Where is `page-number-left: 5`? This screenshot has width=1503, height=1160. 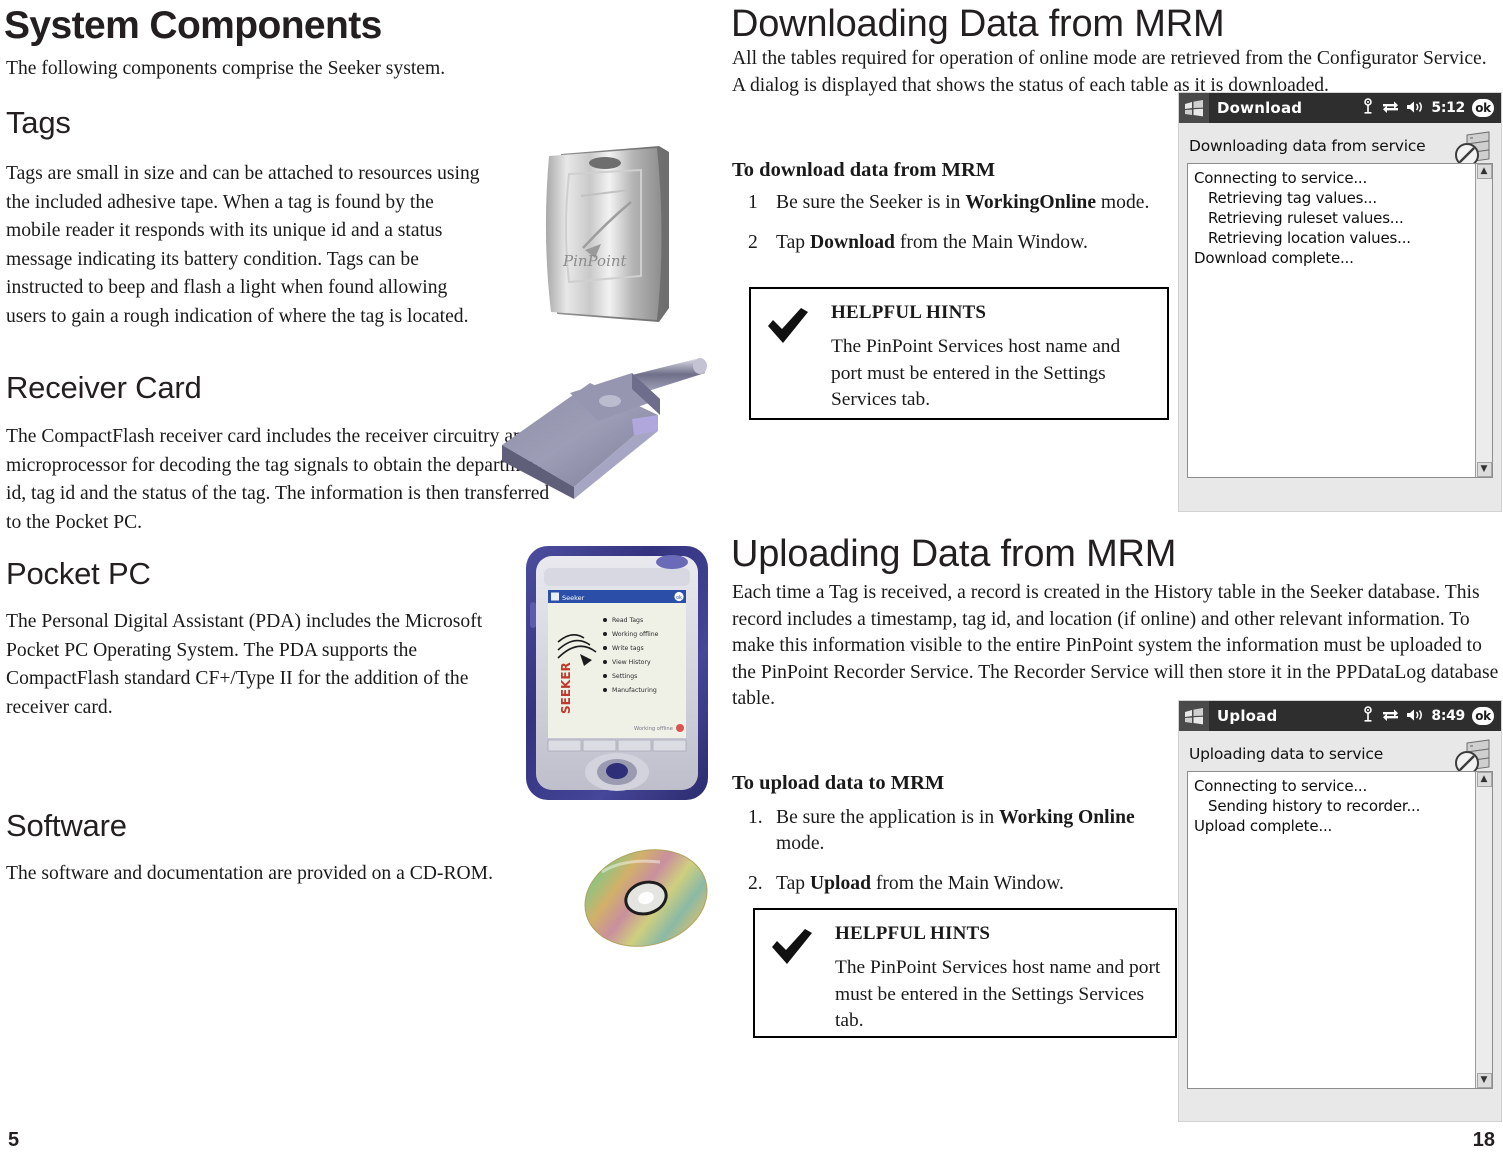 page-number-left: 5 is located at coordinates (14, 1140).